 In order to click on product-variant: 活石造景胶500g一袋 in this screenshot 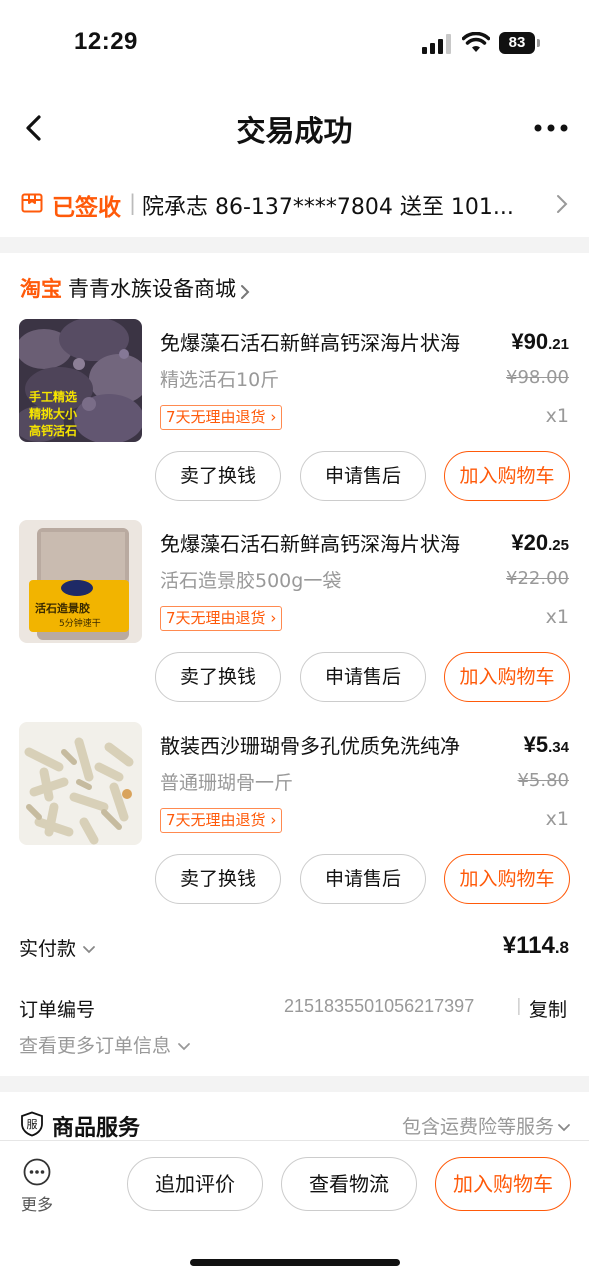, I will do `click(251, 581)`.